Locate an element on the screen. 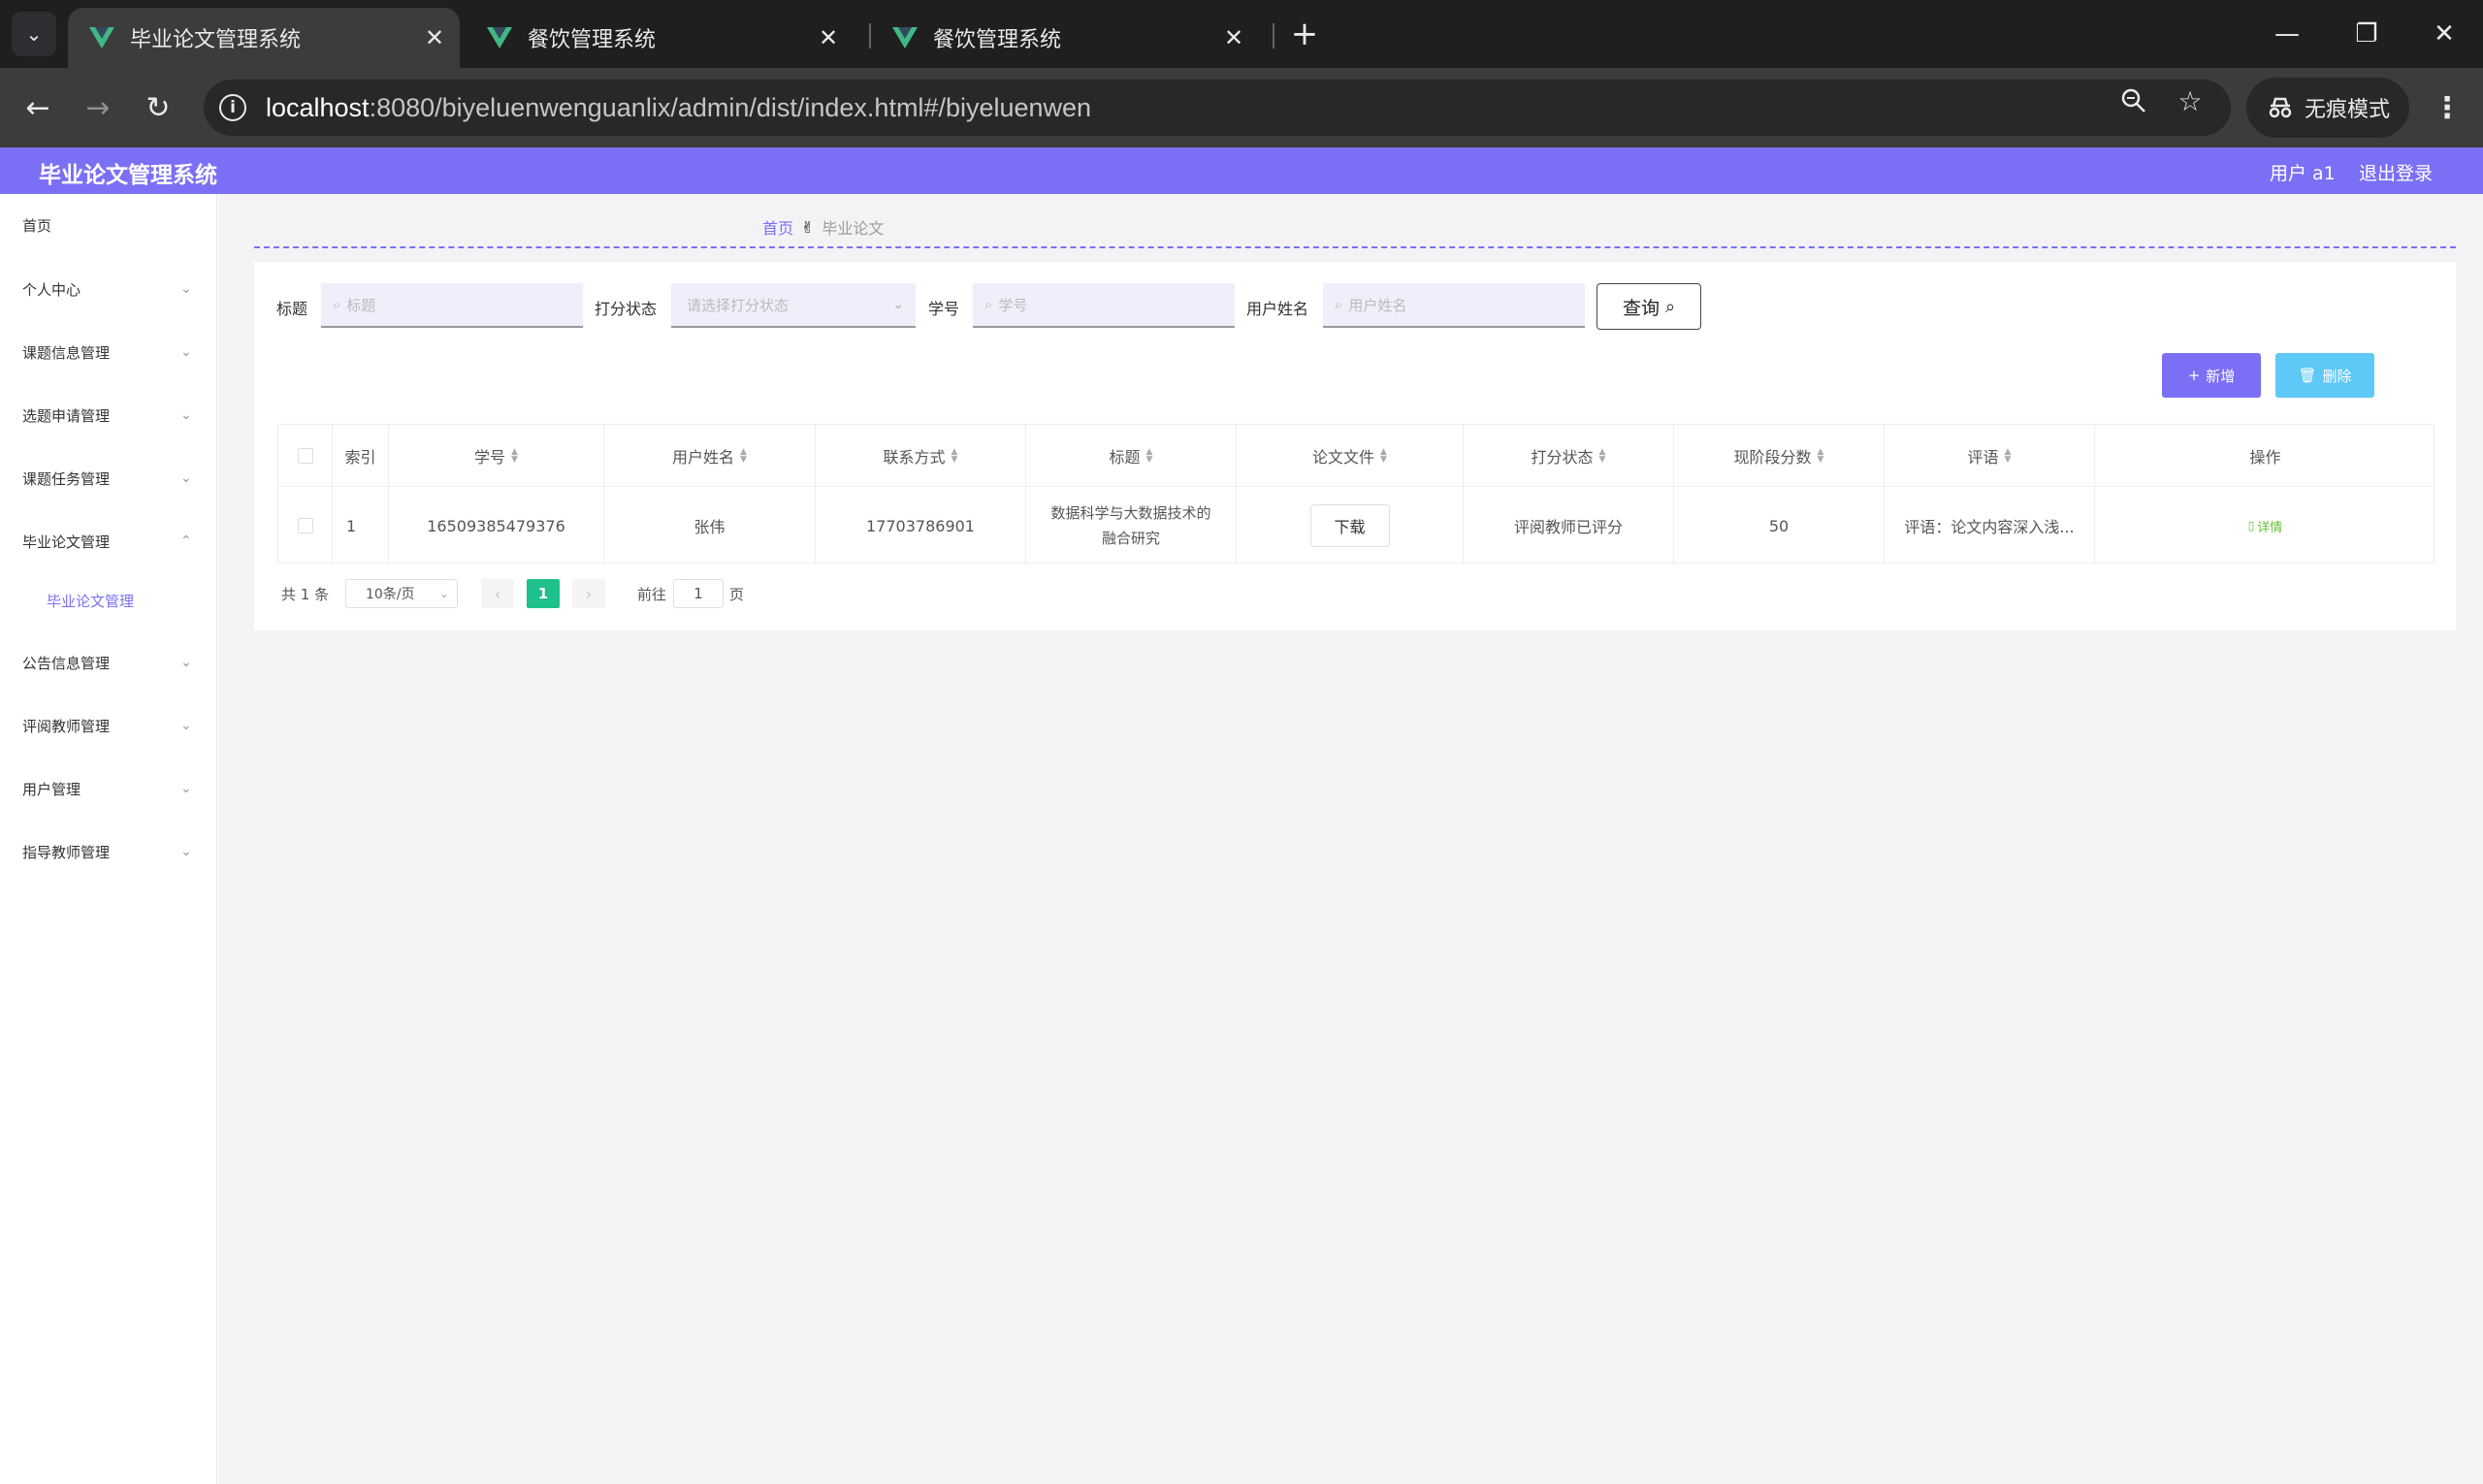  column-header-status: 打分状态 ▲ ▼ is located at coordinates (1569, 456).